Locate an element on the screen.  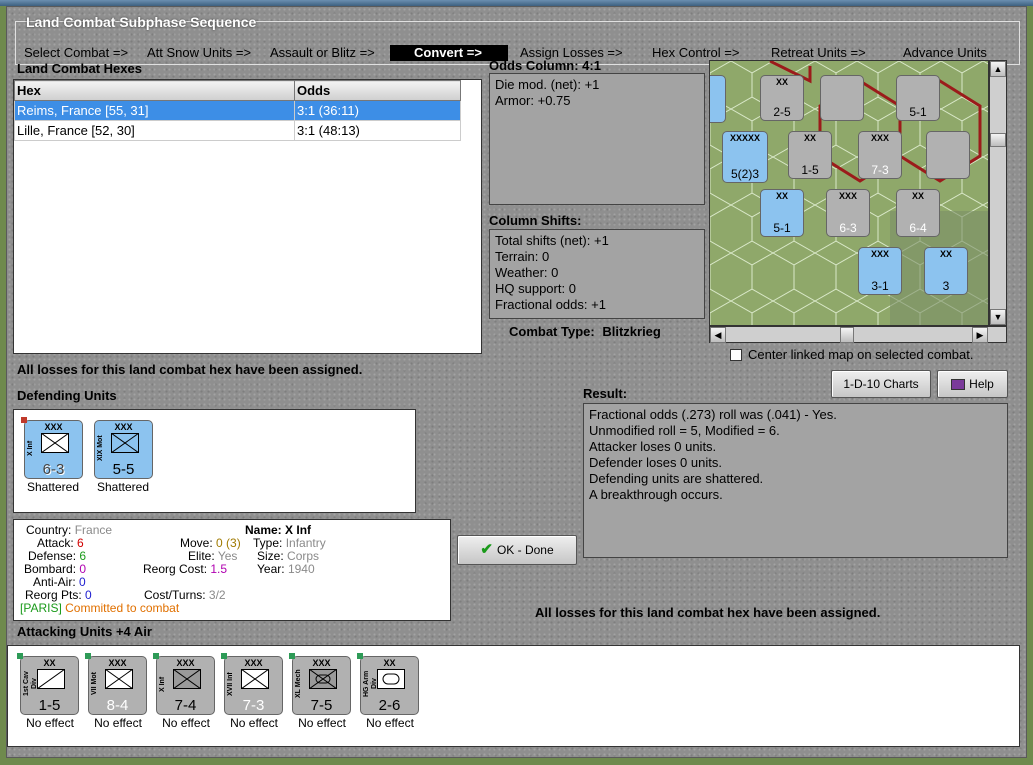
counter-name: XL Mech is located at coordinates (298, 684).